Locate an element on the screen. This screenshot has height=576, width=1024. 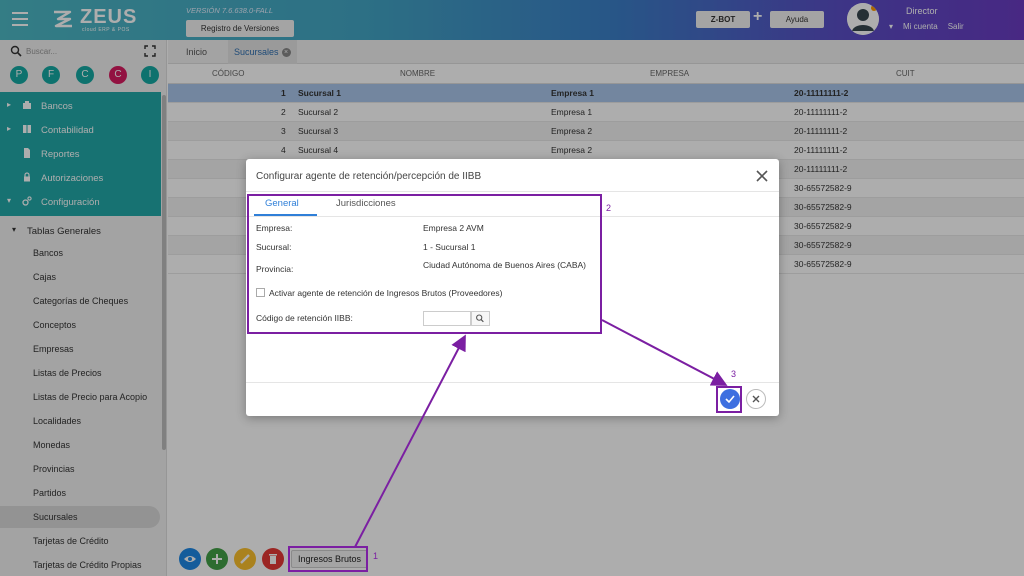
annotation-number-1: 1 is located at coordinates (376, 556).